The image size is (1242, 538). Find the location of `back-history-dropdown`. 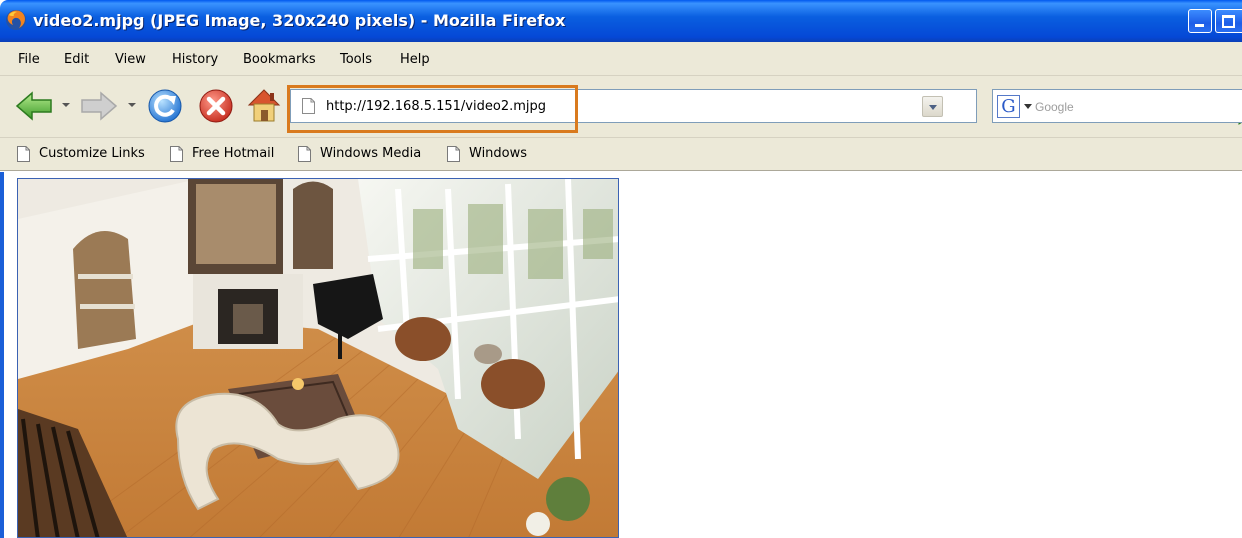

back-history-dropdown is located at coordinates (66, 105).